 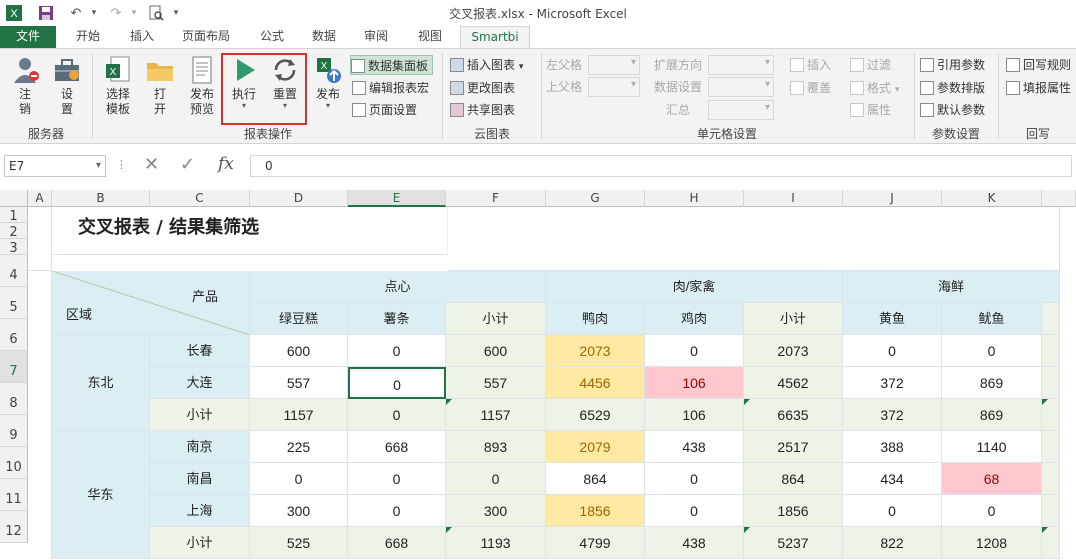 I want to click on tab-insert: 插入, so click(x=142, y=37).